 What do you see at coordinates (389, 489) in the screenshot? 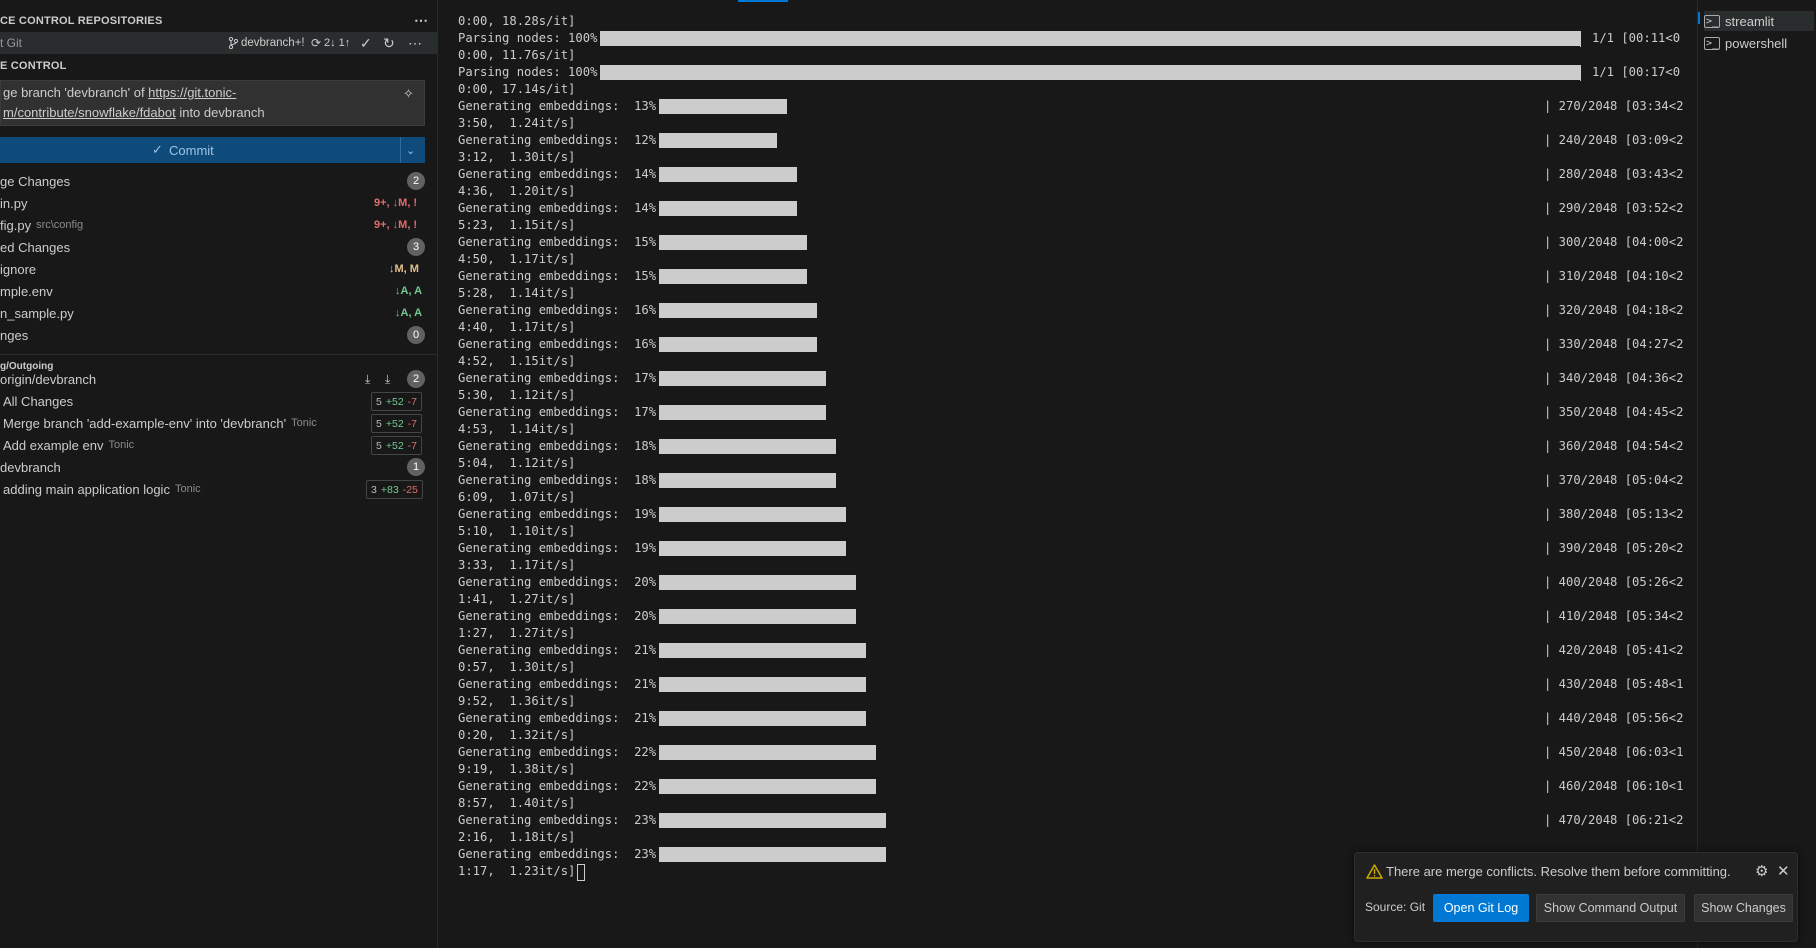
I see `additions: +83` at bounding box center [389, 489].